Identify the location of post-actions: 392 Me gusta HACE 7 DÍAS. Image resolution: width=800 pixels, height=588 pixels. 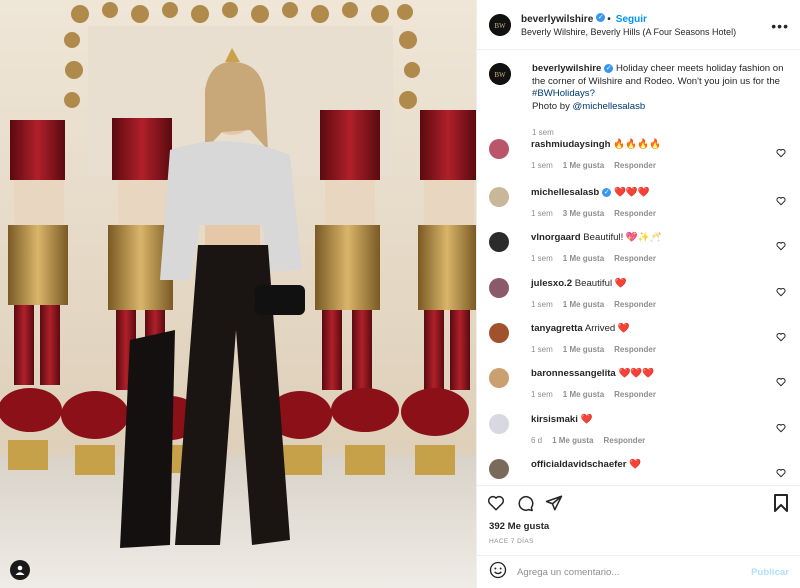
(638, 519).